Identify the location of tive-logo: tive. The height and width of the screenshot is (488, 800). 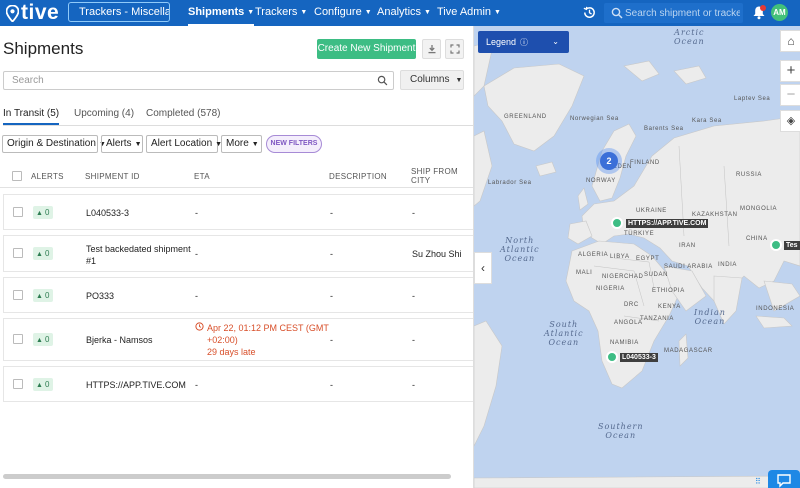
(32, 13).